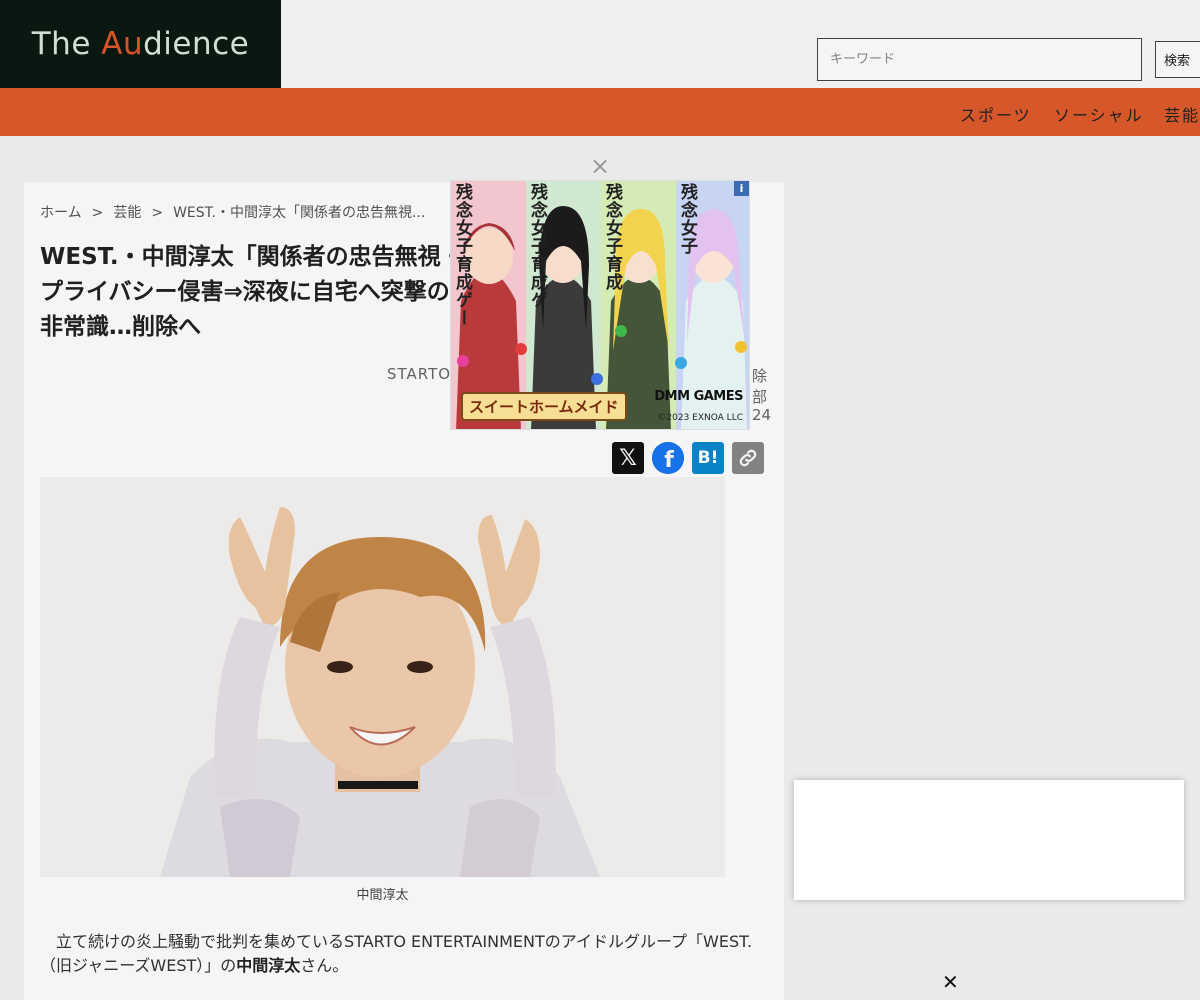 This screenshot has width=1200, height=1000. I want to click on ad-info-icon: i, so click(741, 188).